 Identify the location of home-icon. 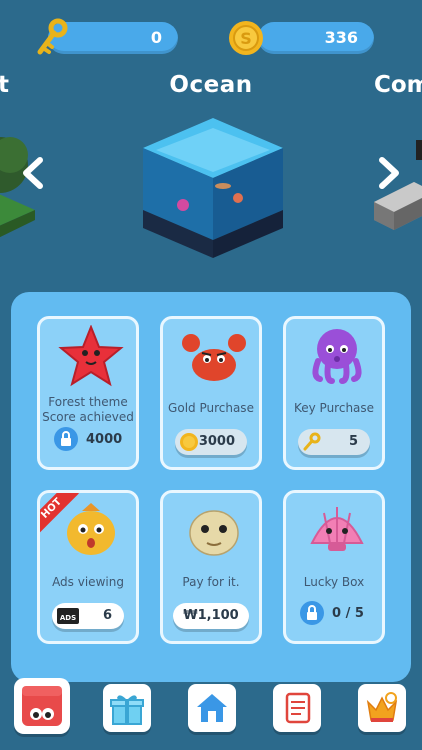
(212, 708).